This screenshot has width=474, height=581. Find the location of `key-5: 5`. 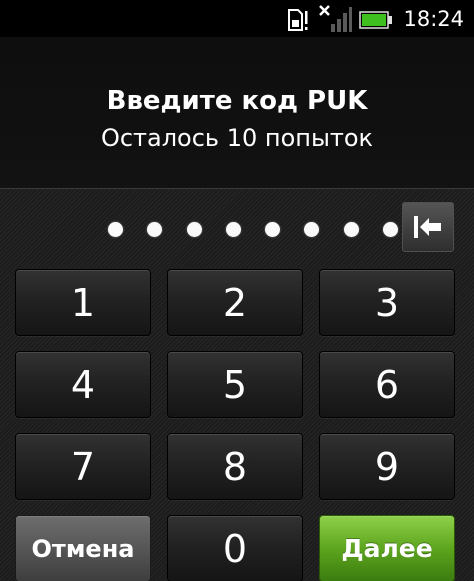

key-5: 5 is located at coordinates (235, 384).